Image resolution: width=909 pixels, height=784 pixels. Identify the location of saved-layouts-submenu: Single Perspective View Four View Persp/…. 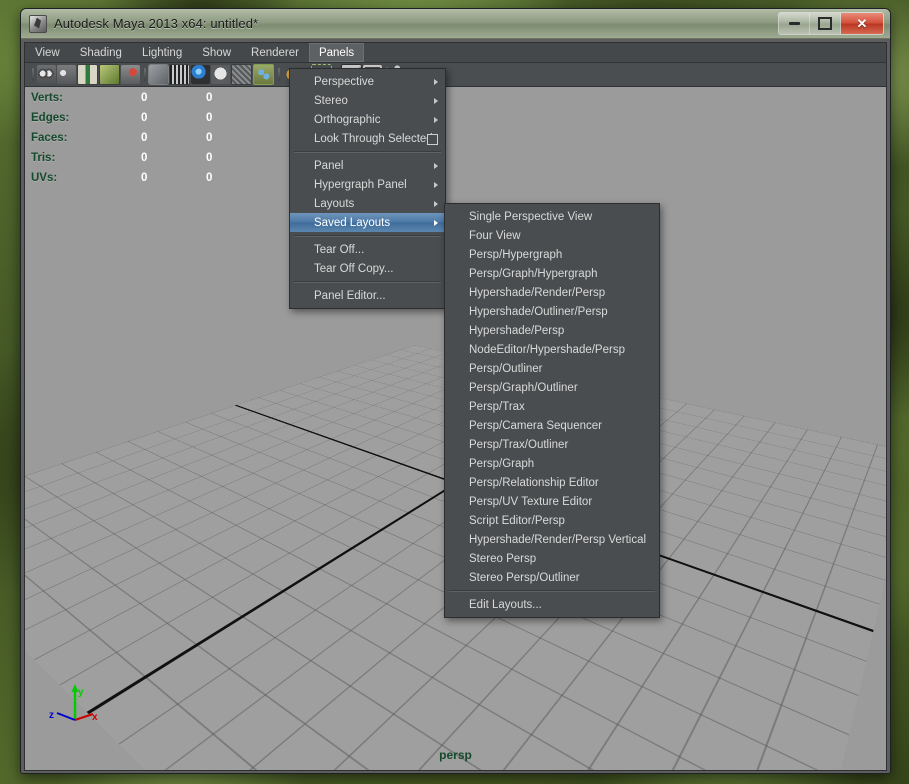
(552, 410).